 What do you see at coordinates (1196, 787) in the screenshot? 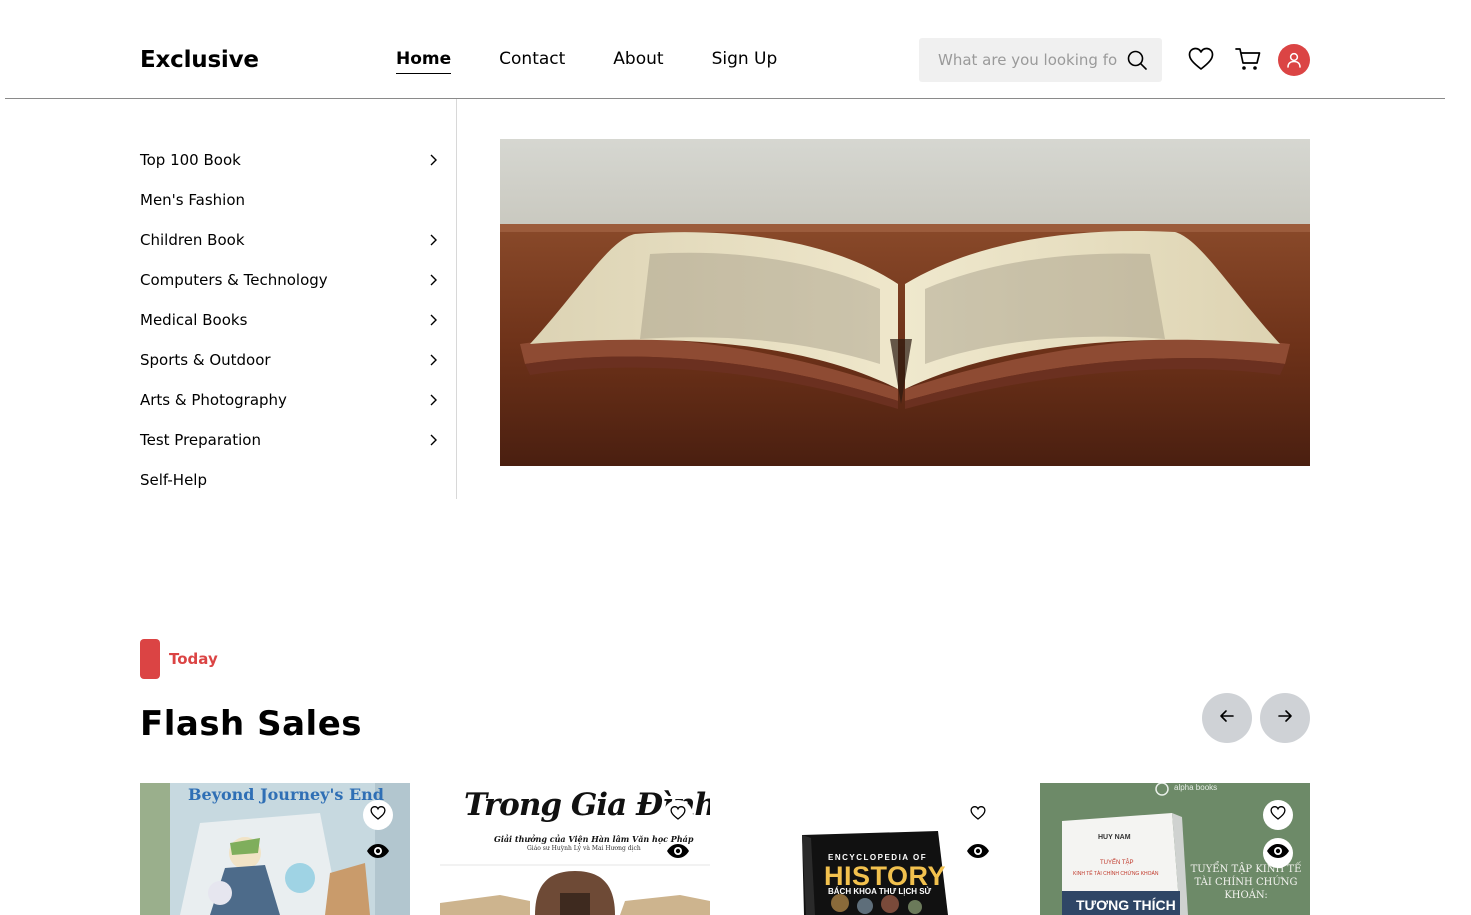
I see `cover-publisher: alpha books` at bounding box center [1196, 787].